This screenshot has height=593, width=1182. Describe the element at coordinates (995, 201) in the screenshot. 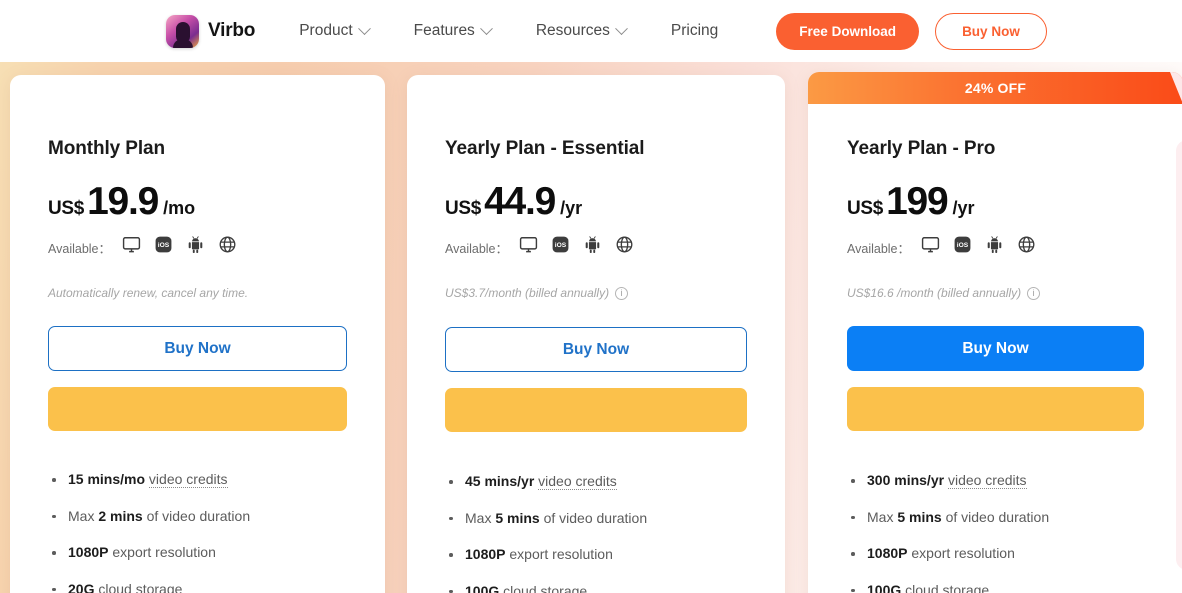

I see `plan-price: US$ 199 /yr` at that location.